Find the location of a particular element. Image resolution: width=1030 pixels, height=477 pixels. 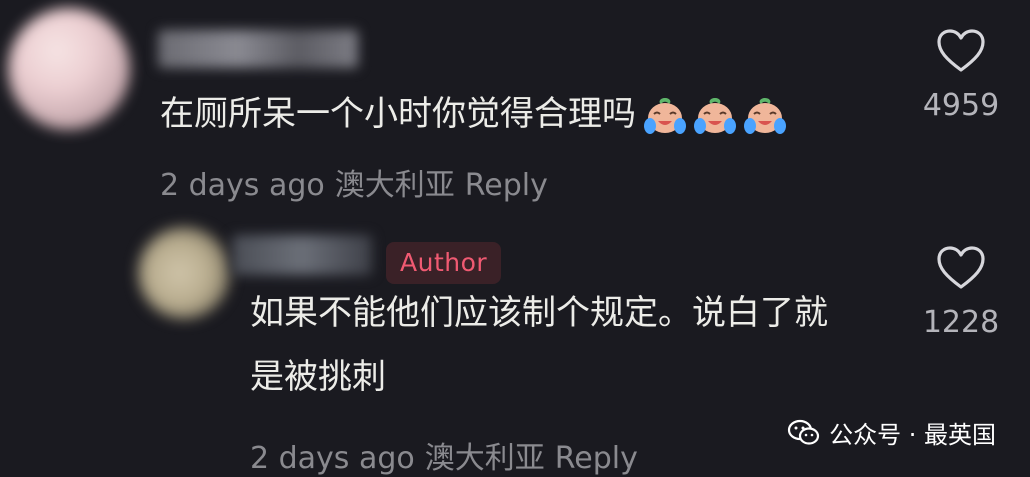

watermark: 公众号 · 最英国 is located at coordinates (891, 432).